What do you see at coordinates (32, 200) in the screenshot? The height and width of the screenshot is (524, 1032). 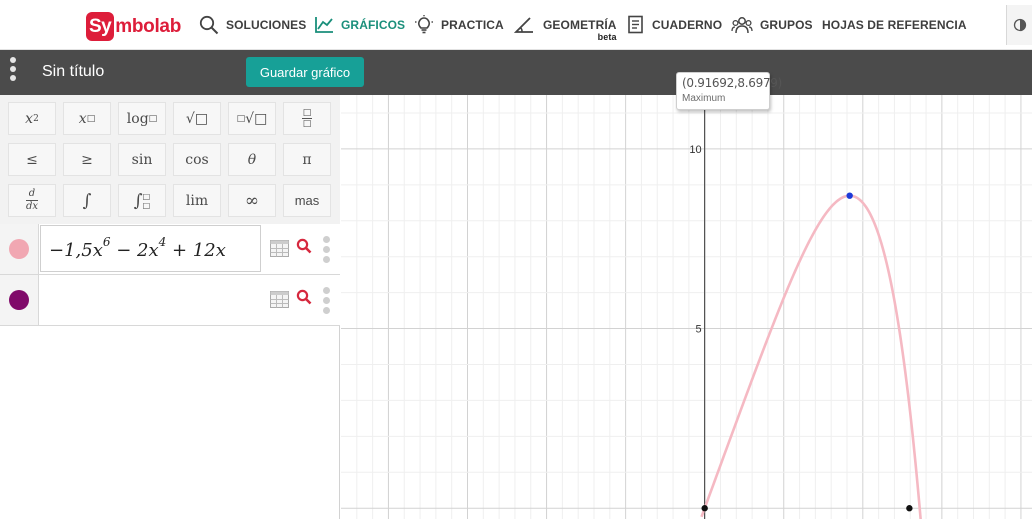 I see `key-derivative: d dx` at bounding box center [32, 200].